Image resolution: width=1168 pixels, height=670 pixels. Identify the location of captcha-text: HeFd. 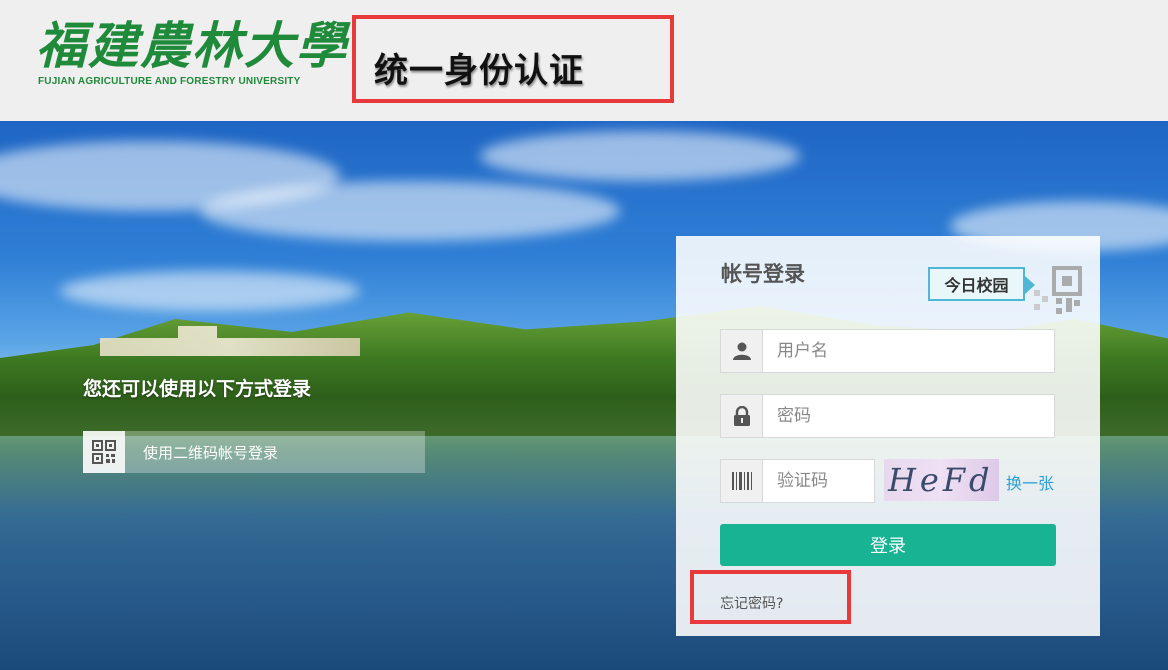
(941, 480).